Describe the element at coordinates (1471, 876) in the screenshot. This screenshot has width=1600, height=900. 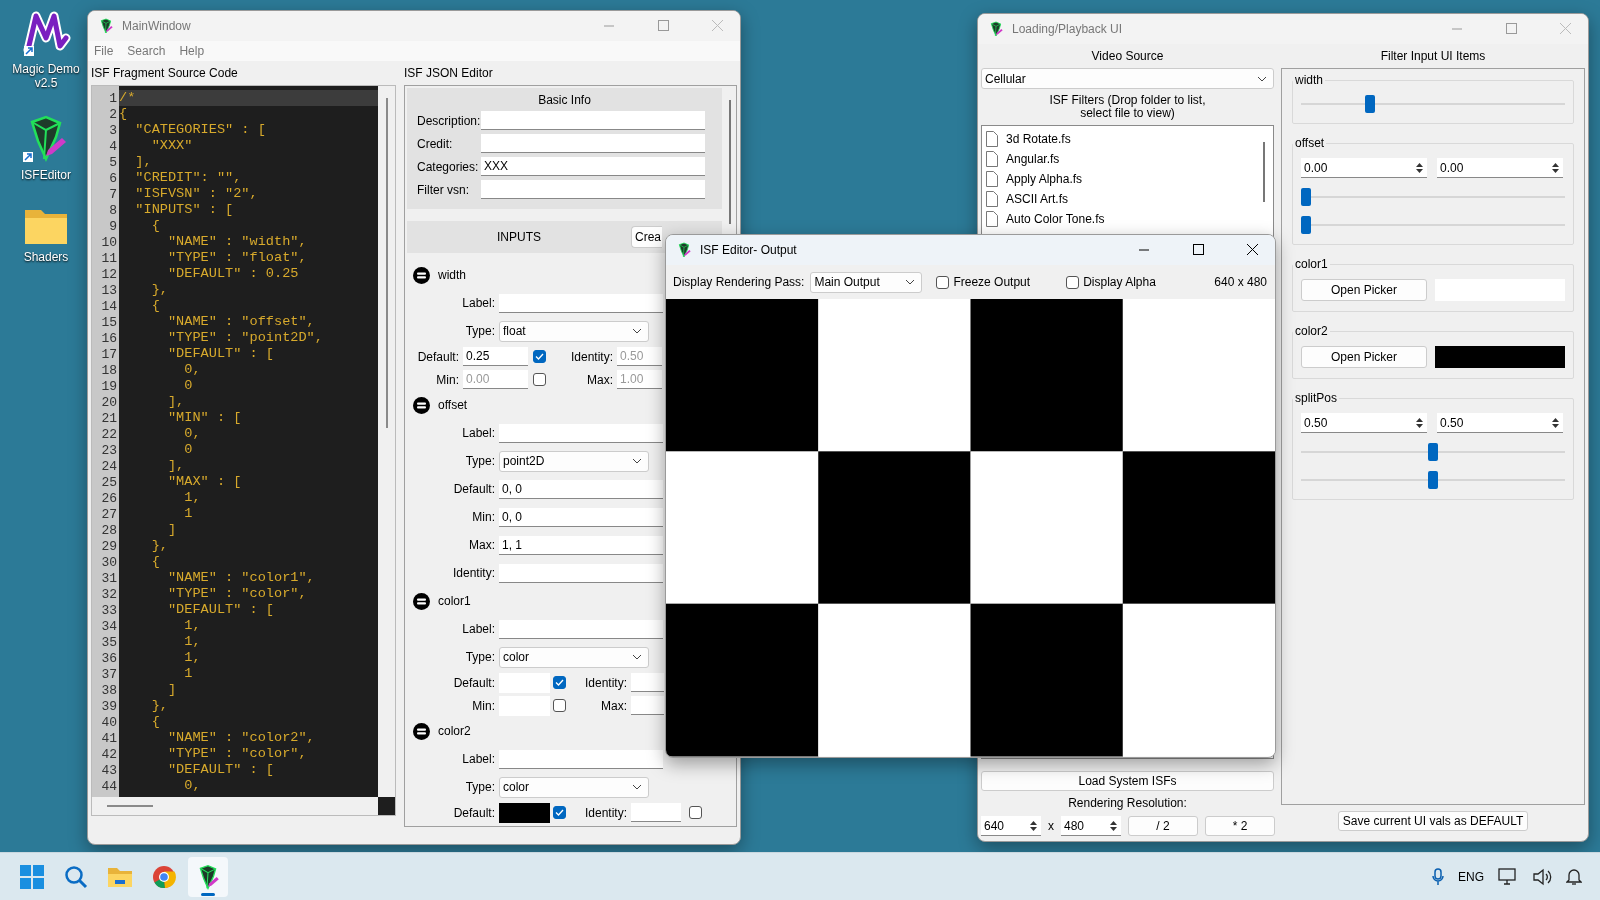
I see `language-indicator: ENG` at that location.